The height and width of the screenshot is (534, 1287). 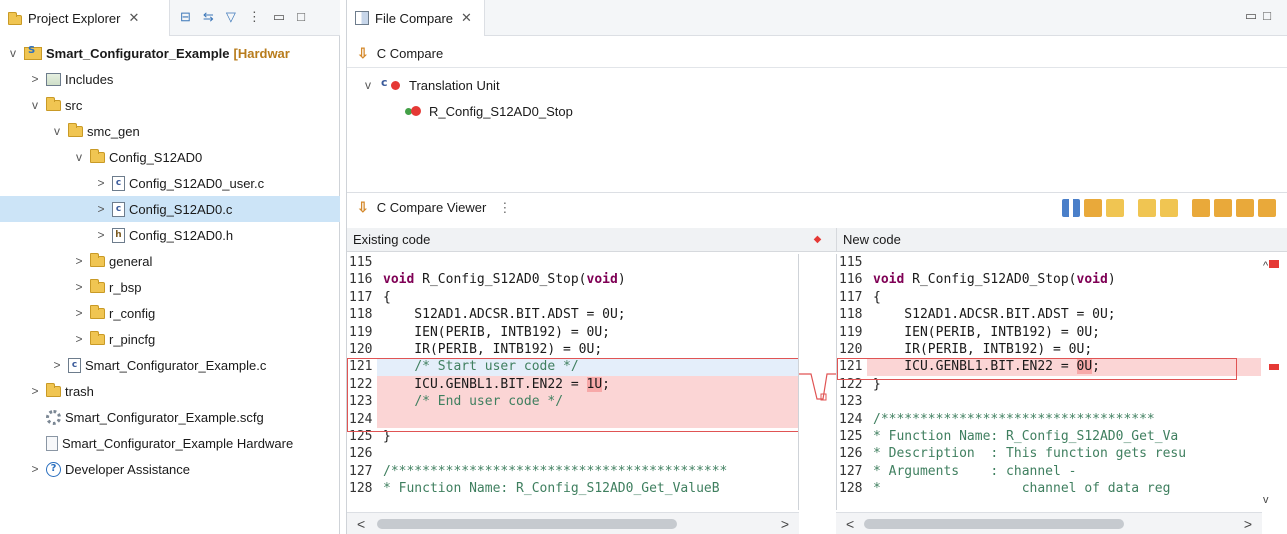 What do you see at coordinates (1223, 208) in the screenshot?
I see `previous-change-icon` at bounding box center [1223, 208].